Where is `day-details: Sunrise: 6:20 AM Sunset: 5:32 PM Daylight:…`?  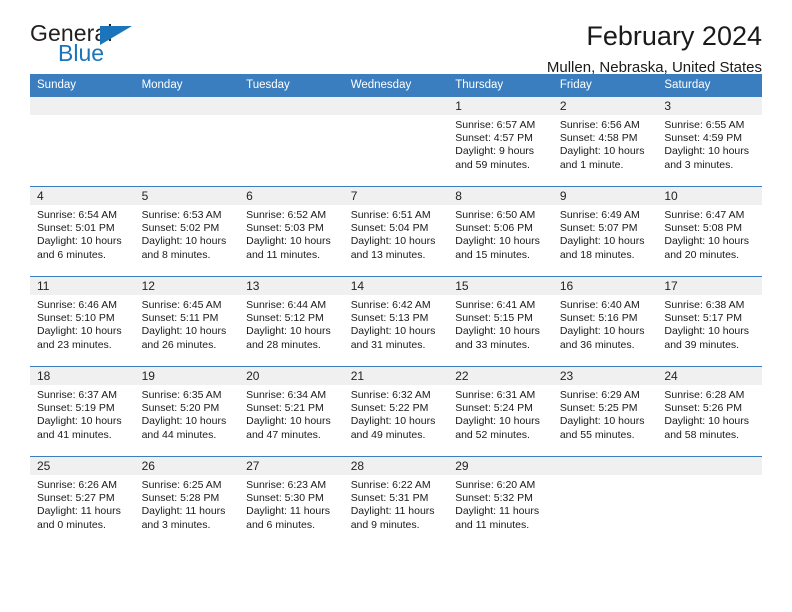 day-details: Sunrise: 6:20 AM Sunset: 5:32 PM Daylight:… is located at coordinates (500, 503).